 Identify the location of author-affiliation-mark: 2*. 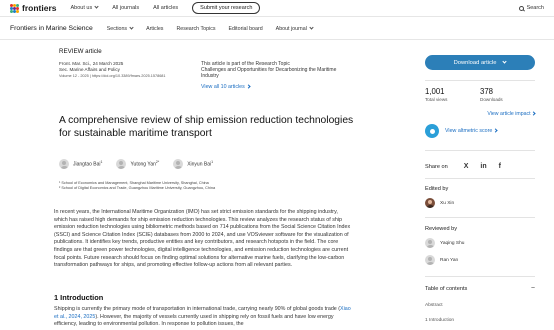
(157, 162).